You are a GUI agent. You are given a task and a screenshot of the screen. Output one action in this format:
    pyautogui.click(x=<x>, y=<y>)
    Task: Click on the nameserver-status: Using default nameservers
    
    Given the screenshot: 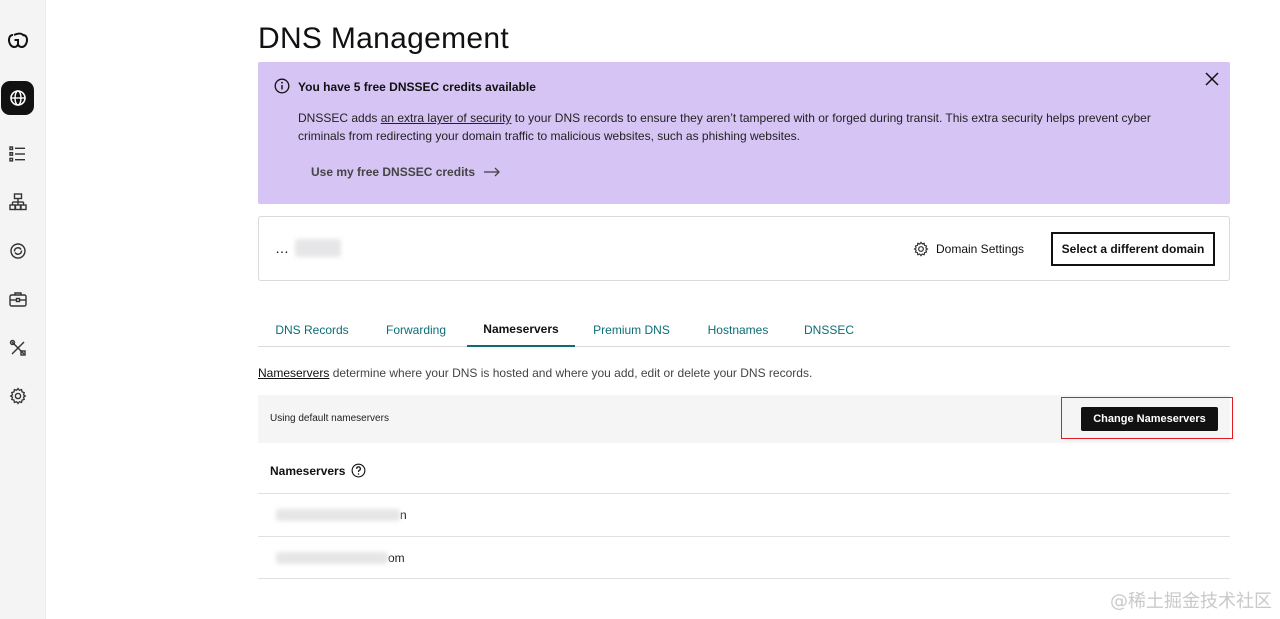 What is the action you would take?
    pyautogui.click(x=329, y=418)
    